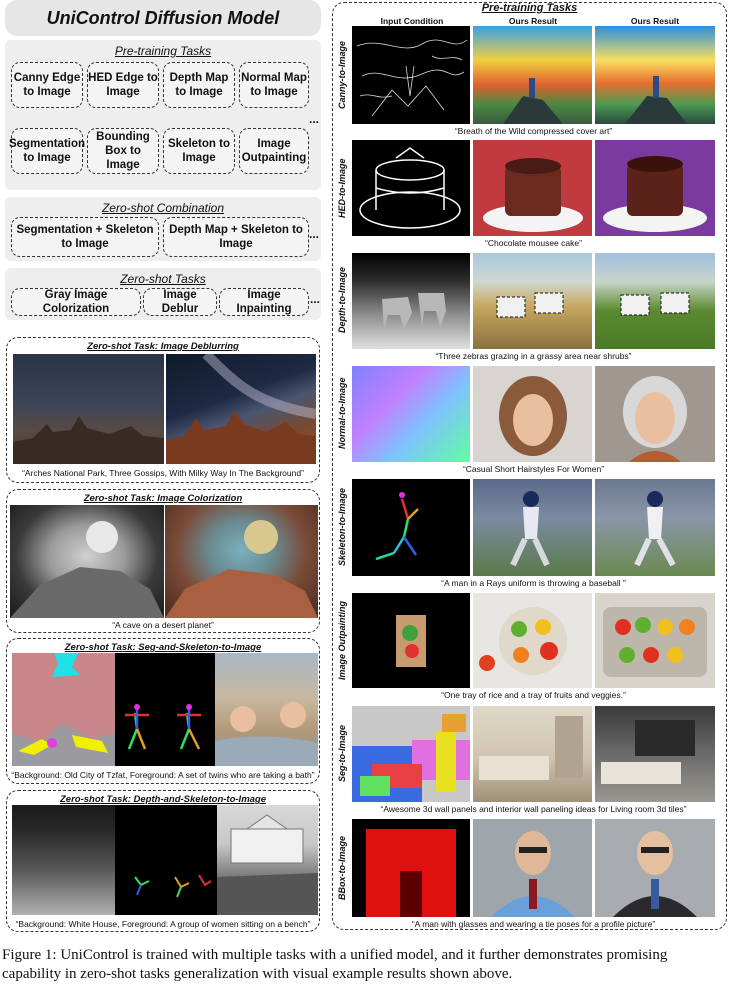  Describe the element at coordinates (63, 860) in the screenshot. I see `depth-condition-image` at that location.